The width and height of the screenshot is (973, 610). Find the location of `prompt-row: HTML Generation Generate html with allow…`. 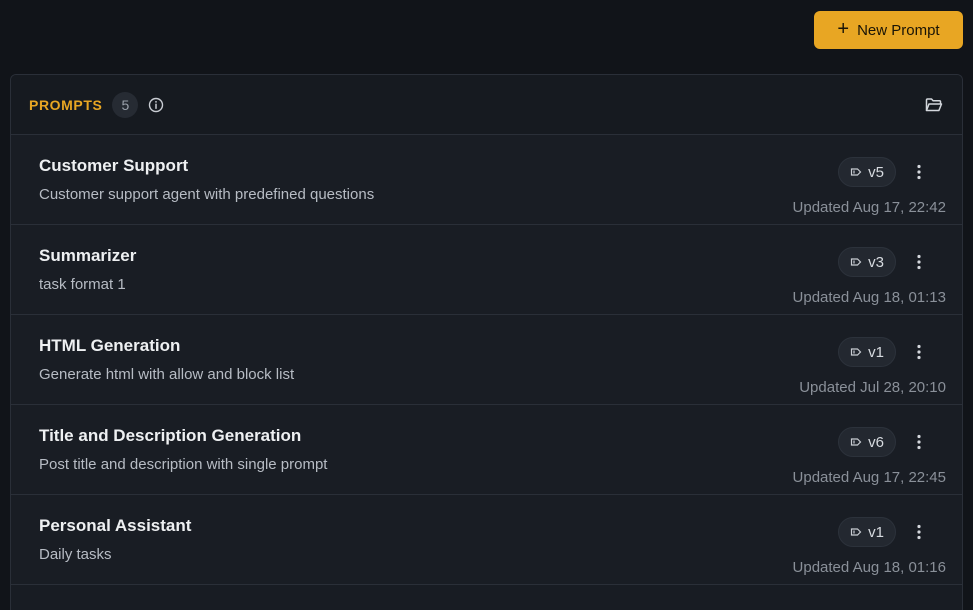

prompt-row: HTML Generation Generate html with allow… is located at coordinates (486, 360).